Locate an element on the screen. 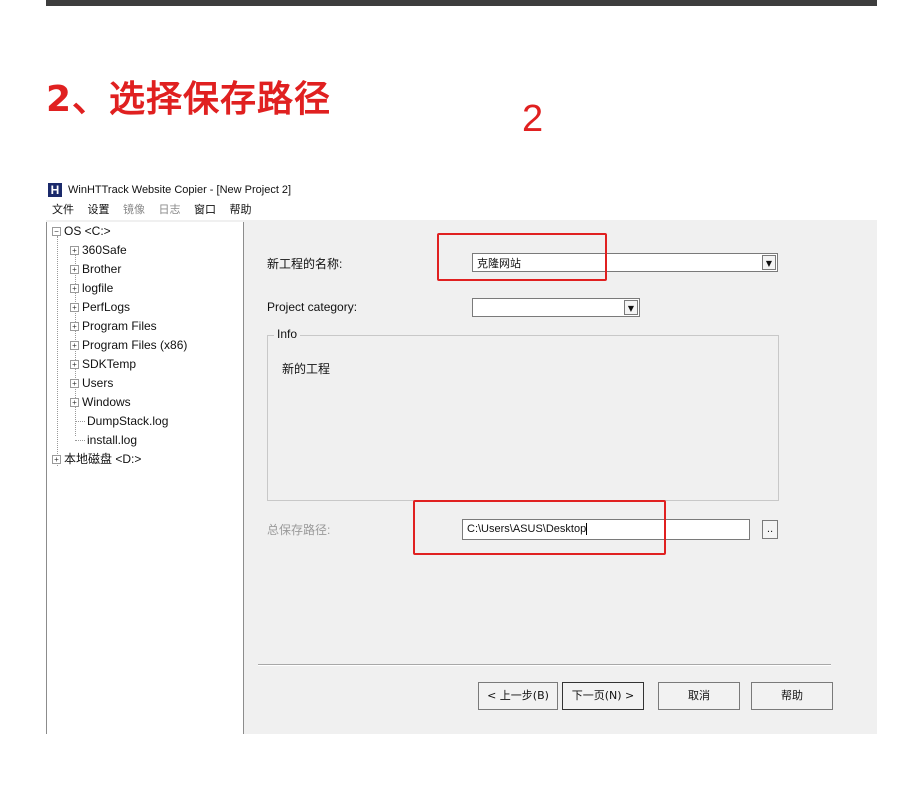 The height and width of the screenshot is (800, 923). menu-log: 日志 is located at coordinates (170, 209).